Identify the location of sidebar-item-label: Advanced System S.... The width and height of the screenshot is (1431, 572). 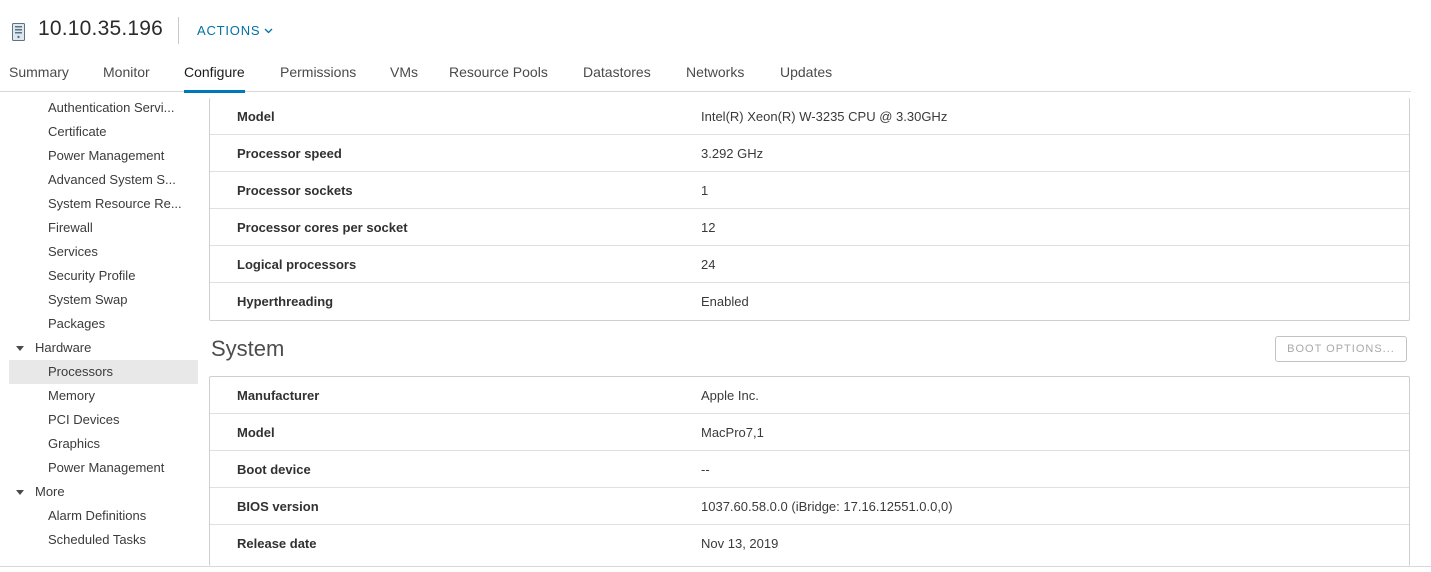
(112, 179).